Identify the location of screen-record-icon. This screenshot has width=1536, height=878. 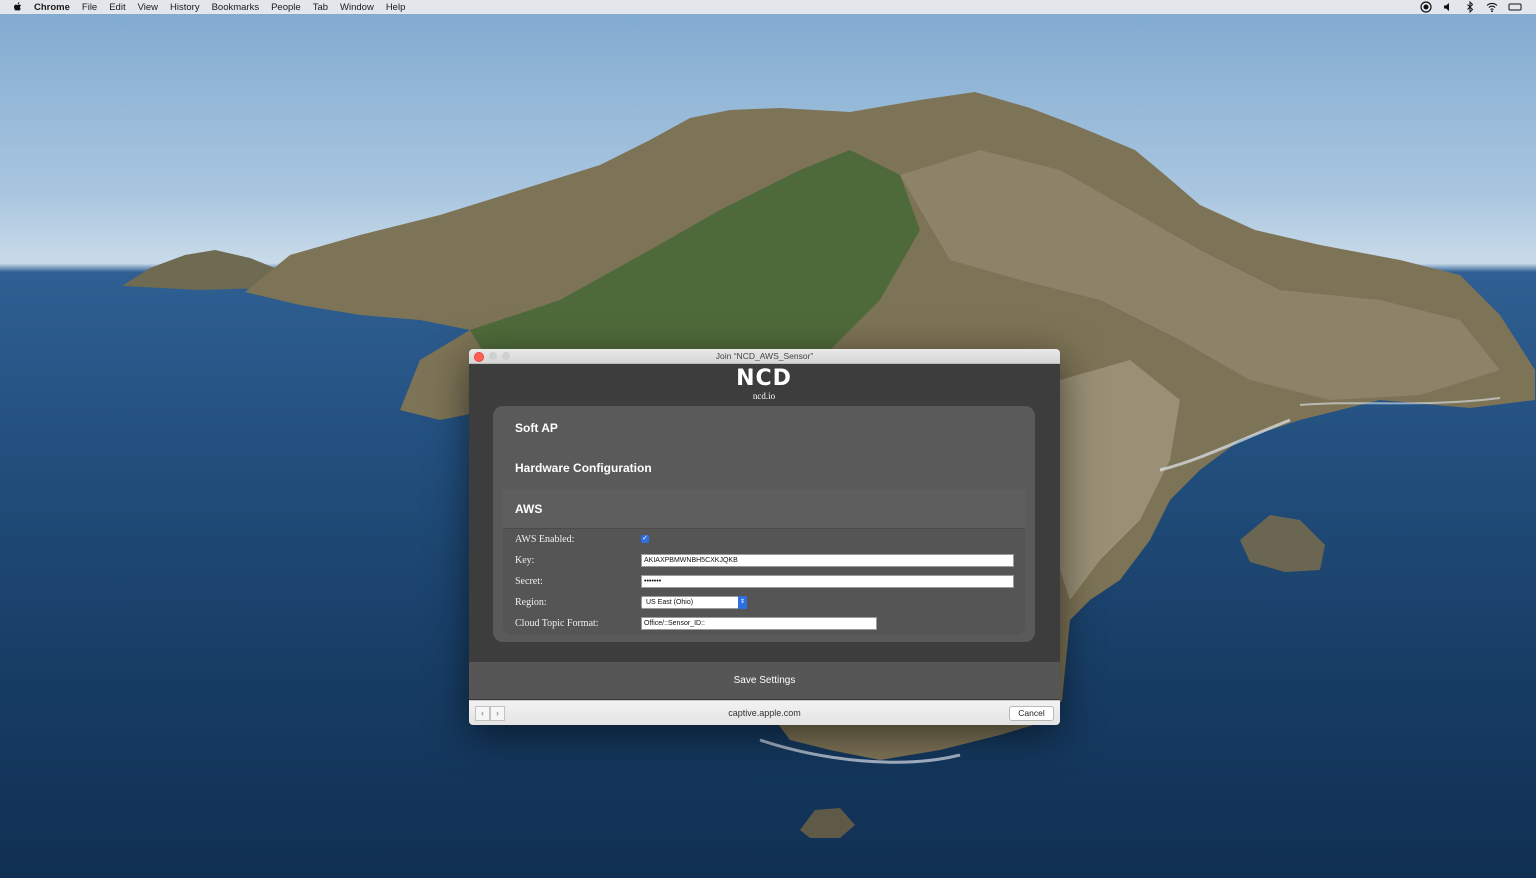
(1426, 7).